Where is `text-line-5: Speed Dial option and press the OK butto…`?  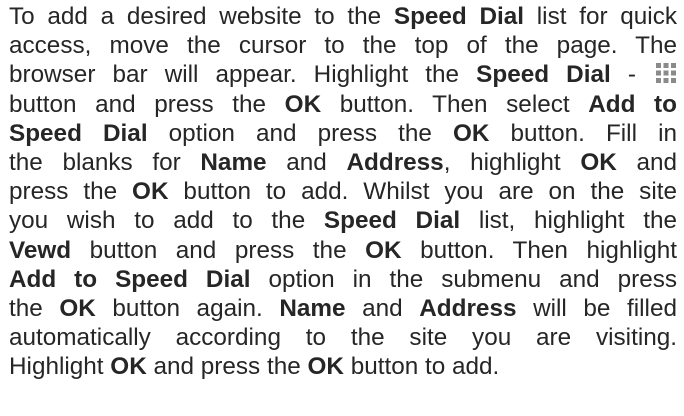 text-line-5: Speed Dial option and press the OK butto… is located at coordinates (343, 133).